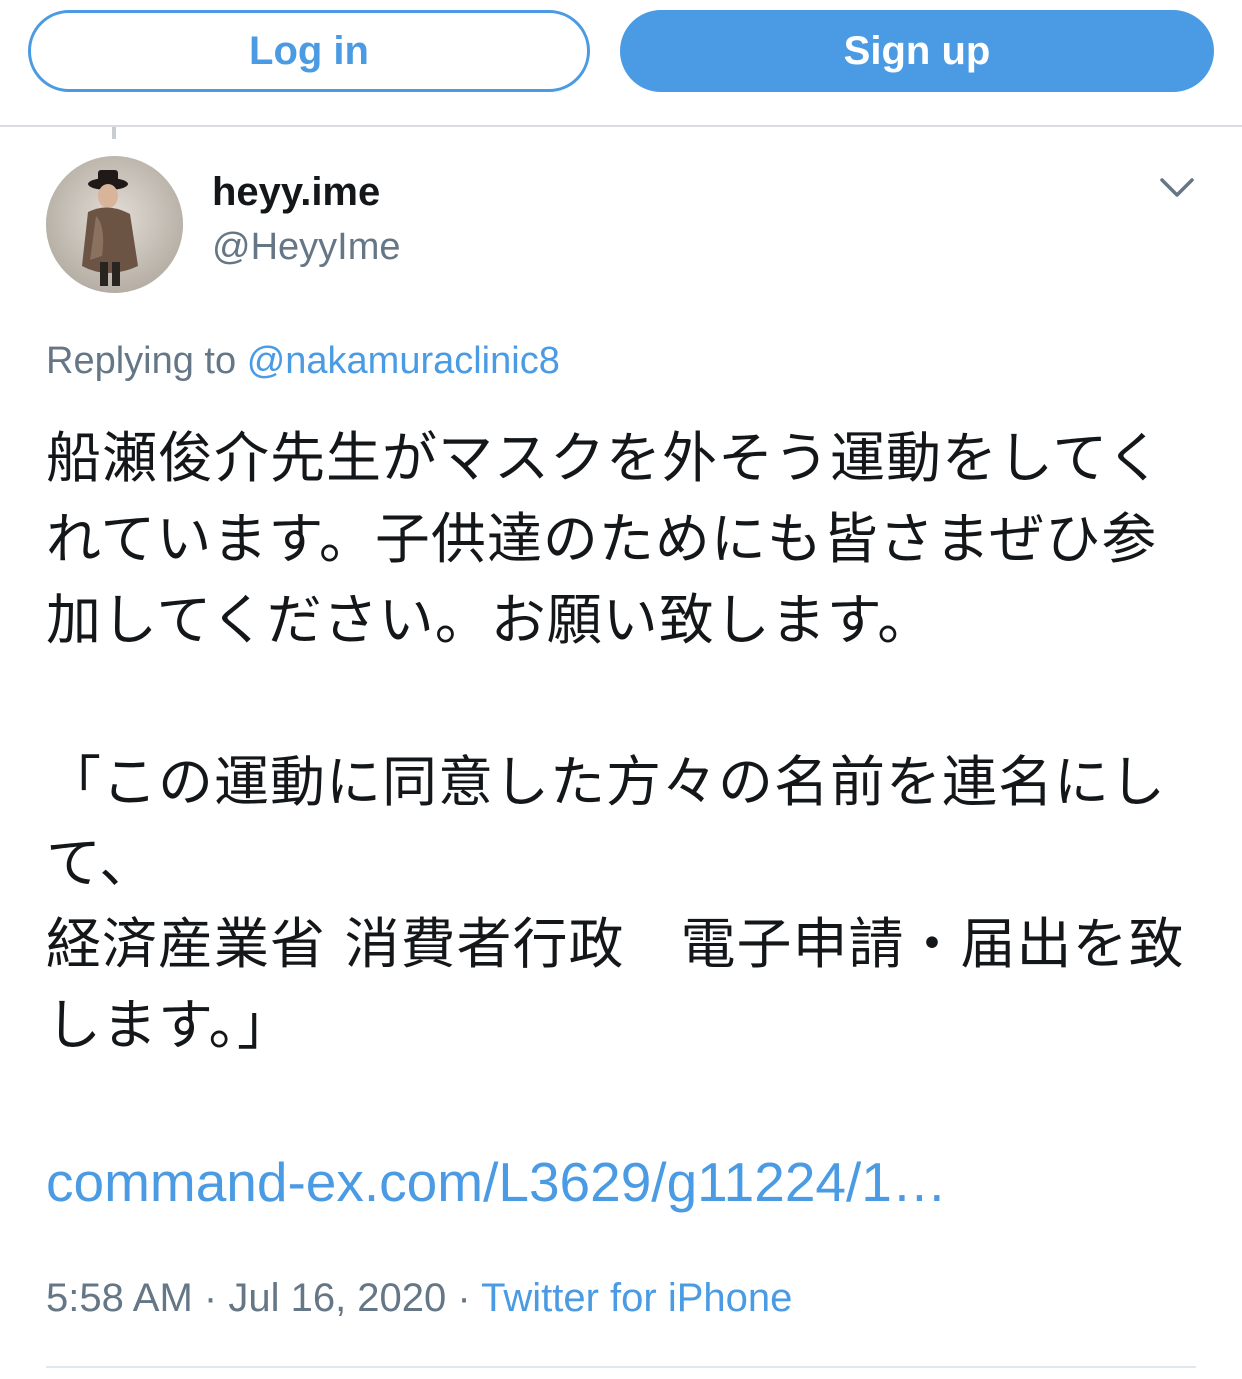  I want to click on signup-button: Sign up, so click(917, 51).